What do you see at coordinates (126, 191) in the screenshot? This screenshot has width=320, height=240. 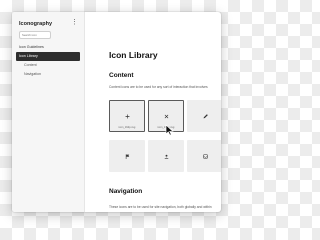 I see `navigation-section-heading: Navigation` at bounding box center [126, 191].